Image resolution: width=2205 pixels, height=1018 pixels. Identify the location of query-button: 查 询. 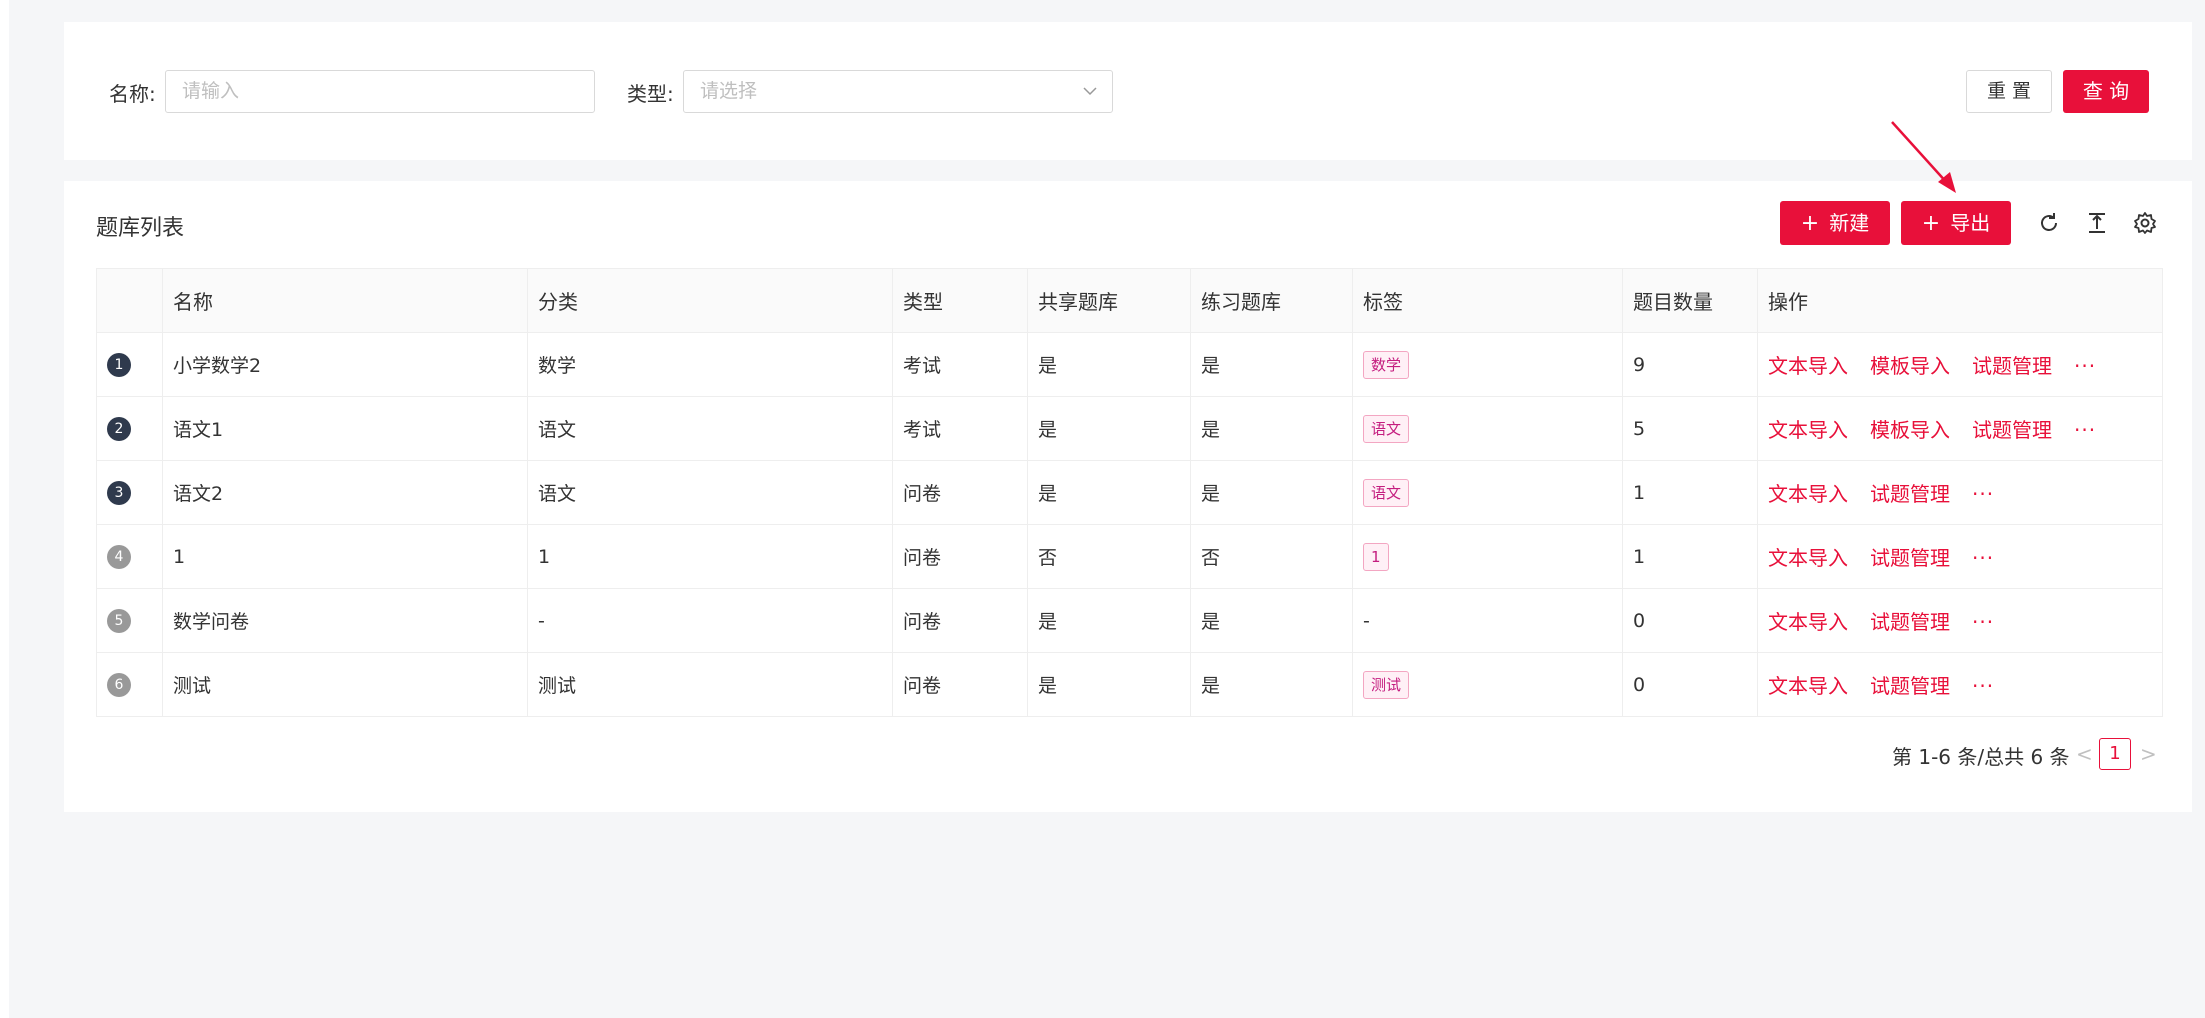
(2106, 91).